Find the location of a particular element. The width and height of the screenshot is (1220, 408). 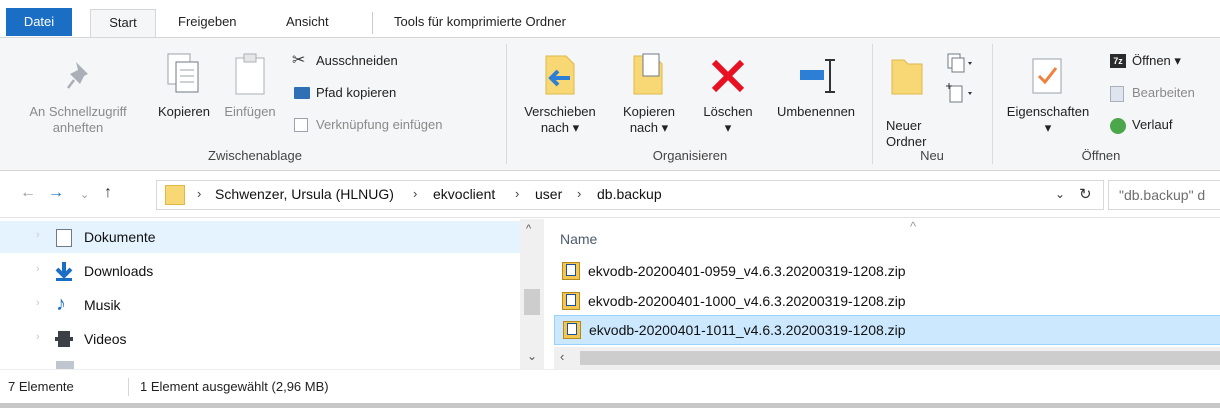

scroll-down-icon: ⌄ is located at coordinates (532, 356).